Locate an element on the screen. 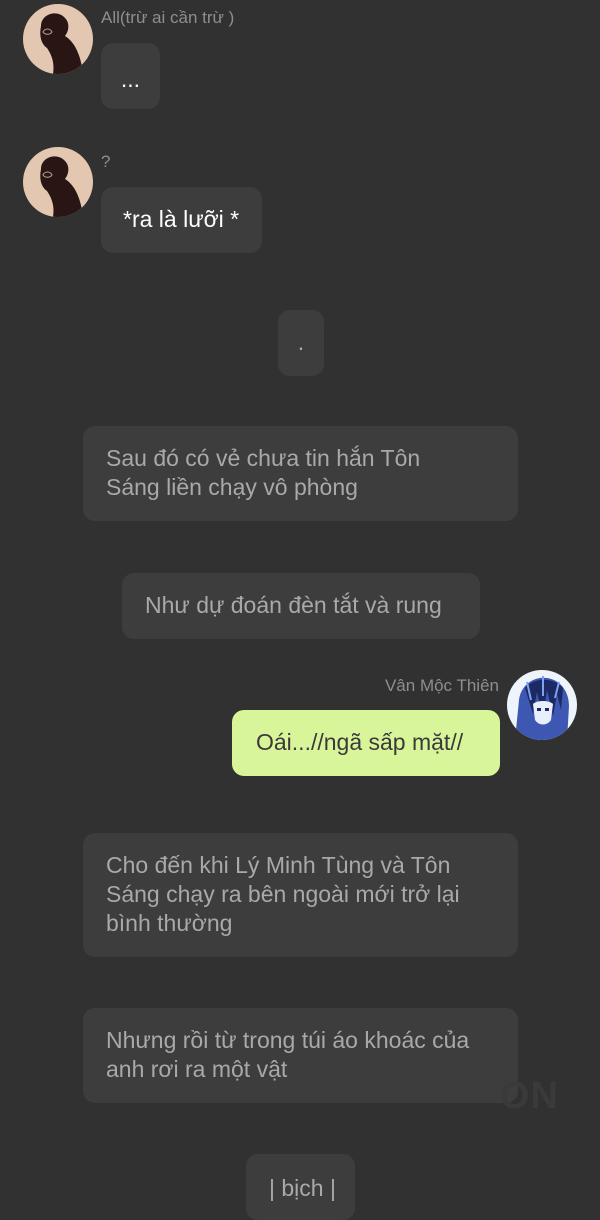 This screenshot has width=600, height=1220. anime-character-avatar-icon is located at coordinates (542, 705).